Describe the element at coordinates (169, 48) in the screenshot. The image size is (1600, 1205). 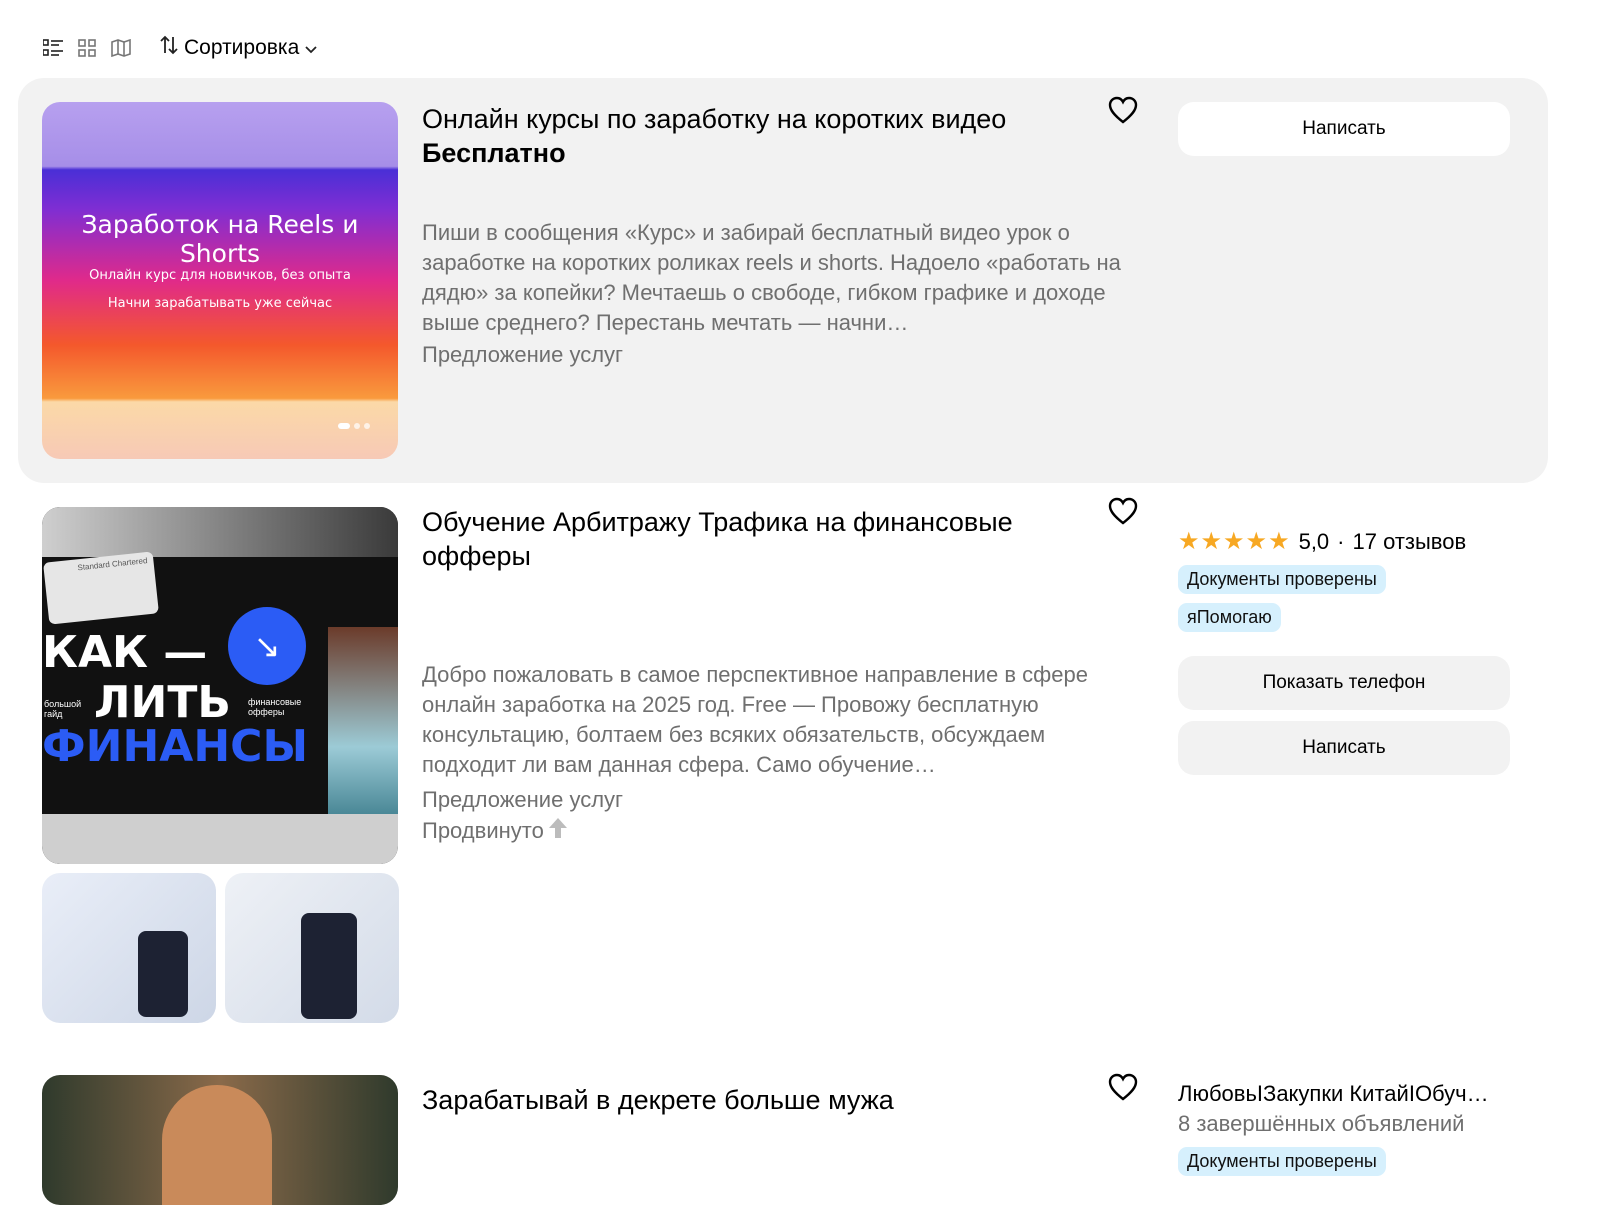
I see `sort-icon` at that location.